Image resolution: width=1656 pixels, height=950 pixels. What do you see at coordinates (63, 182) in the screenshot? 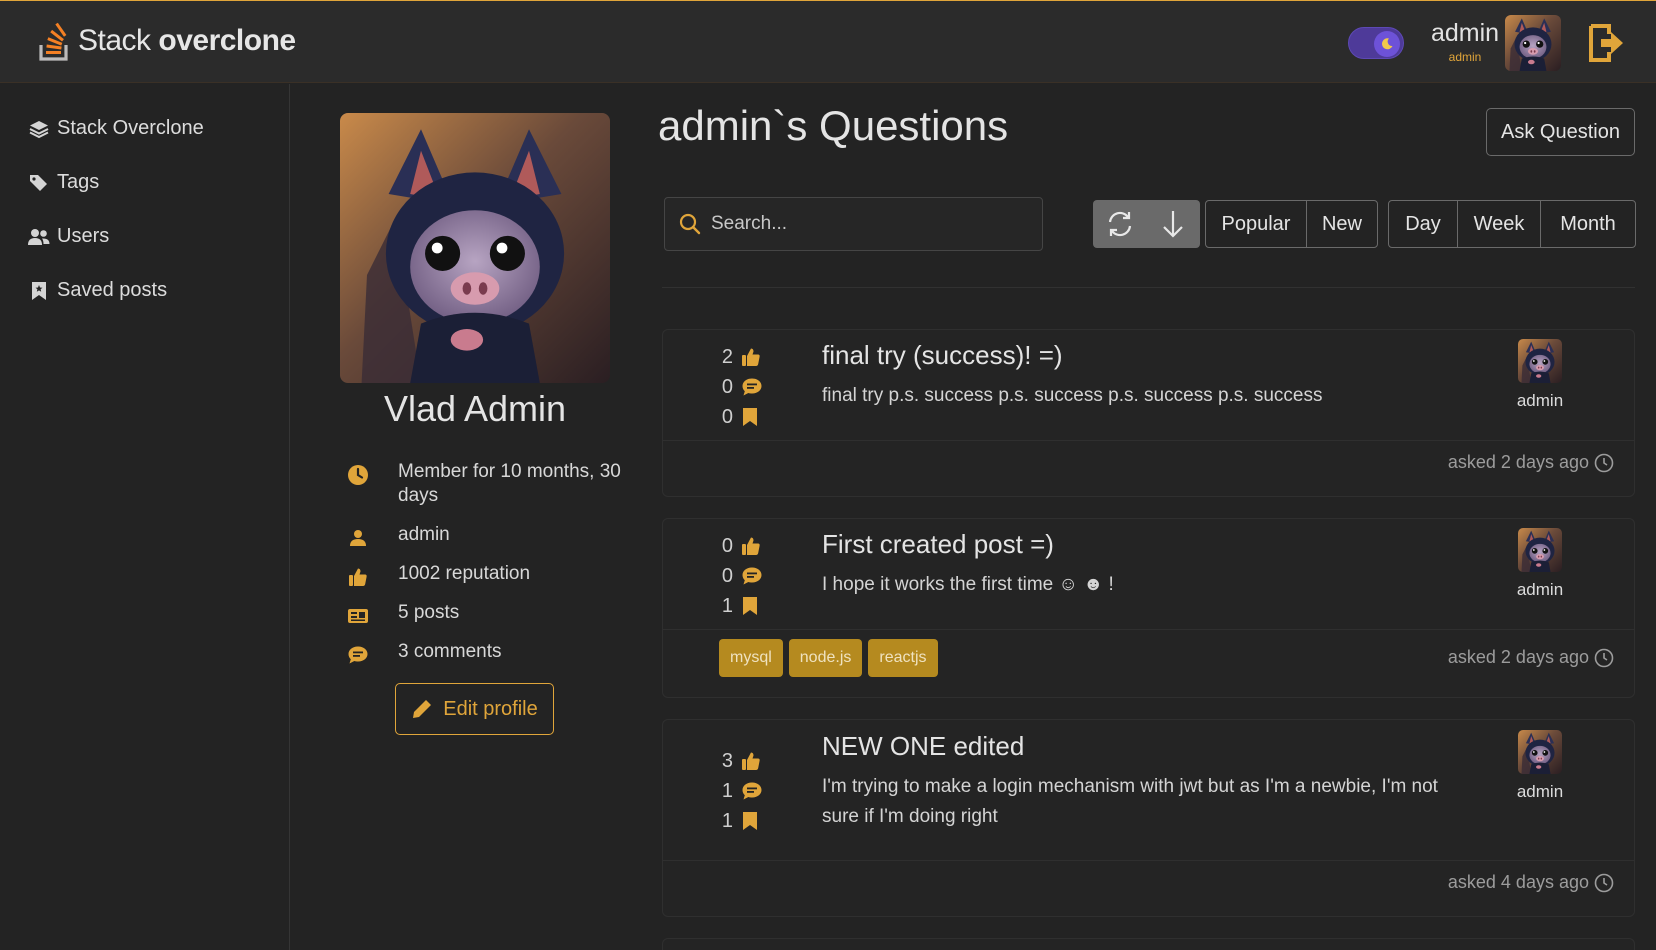
I see `sidebar-item-tags: Tags` at bounding box center [63, 182].